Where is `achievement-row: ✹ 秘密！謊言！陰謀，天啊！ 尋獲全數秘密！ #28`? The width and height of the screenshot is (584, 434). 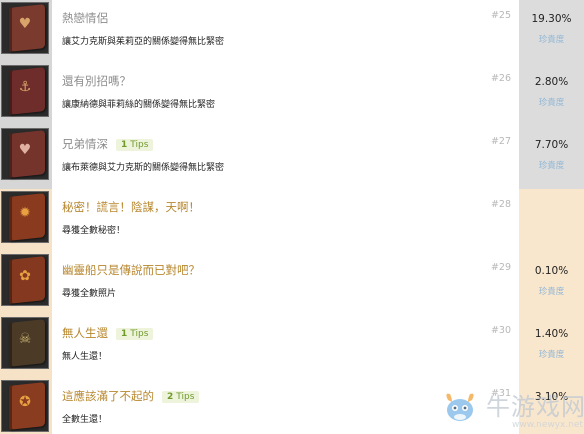 achievement-row: ✹ 秘密！謊言！陰謀，天啊！ 尋獲全數秘密！ #28 is located at coordinates (292, 220).